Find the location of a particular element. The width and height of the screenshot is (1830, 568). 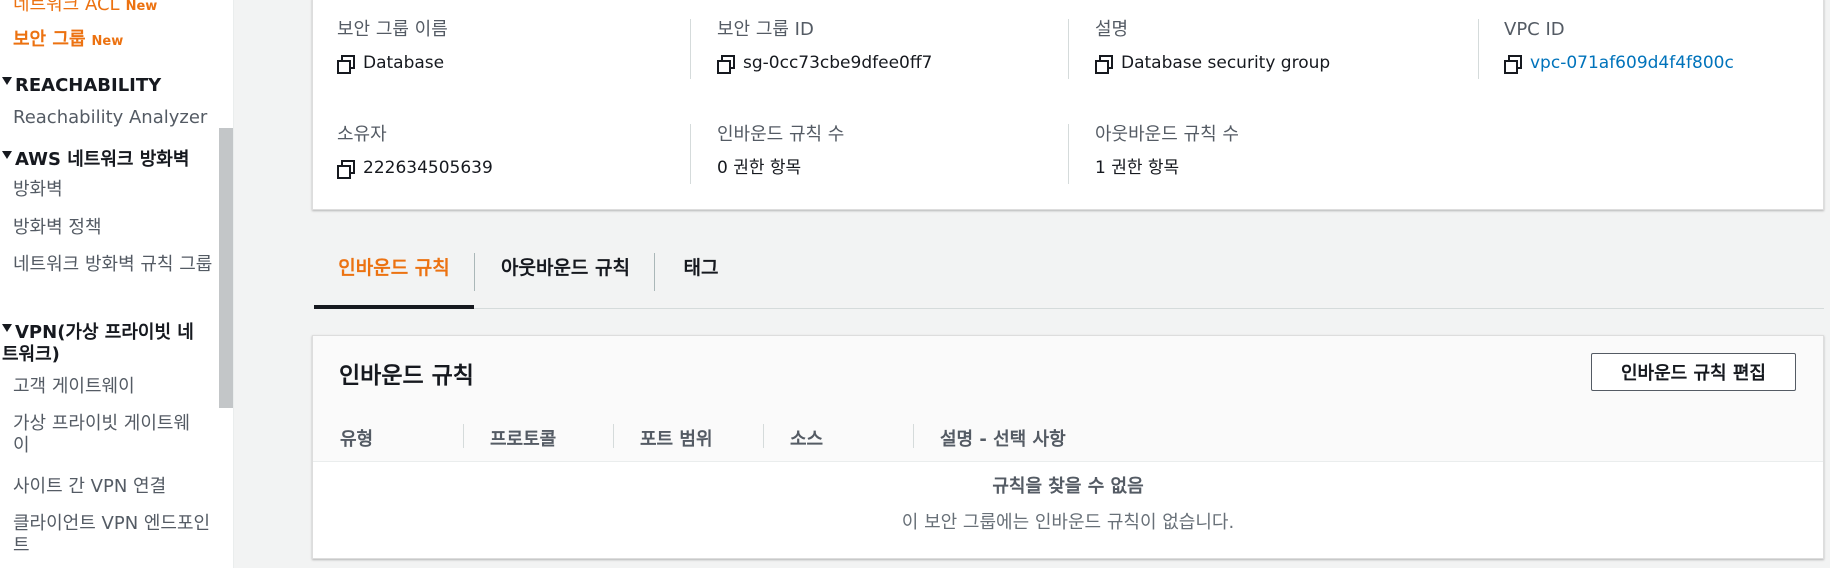

field-label: 인바운드 규칙 수 is located at coordinates (781, 134).